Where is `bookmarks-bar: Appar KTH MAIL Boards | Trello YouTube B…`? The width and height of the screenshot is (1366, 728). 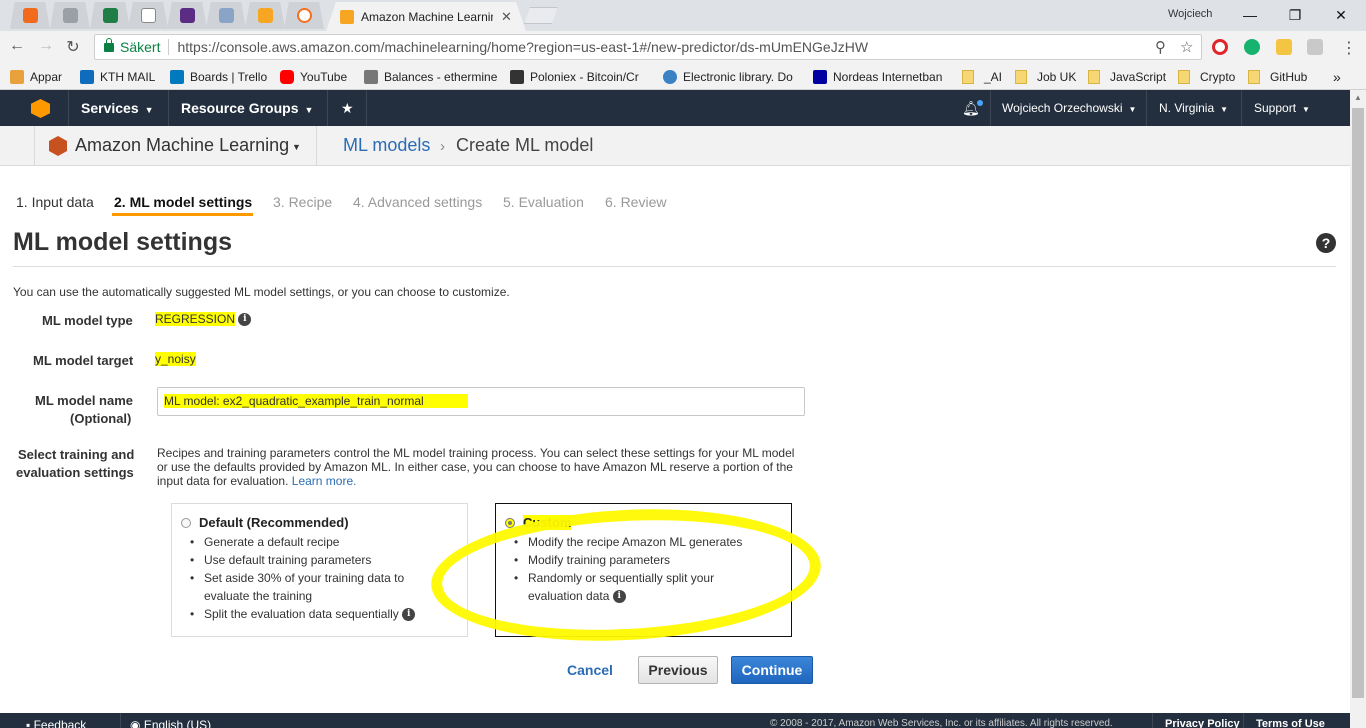 bookmarks-bar: Appar KTH MAIL Boards | Trello YouTube B… is located at coordinates (683, 76).